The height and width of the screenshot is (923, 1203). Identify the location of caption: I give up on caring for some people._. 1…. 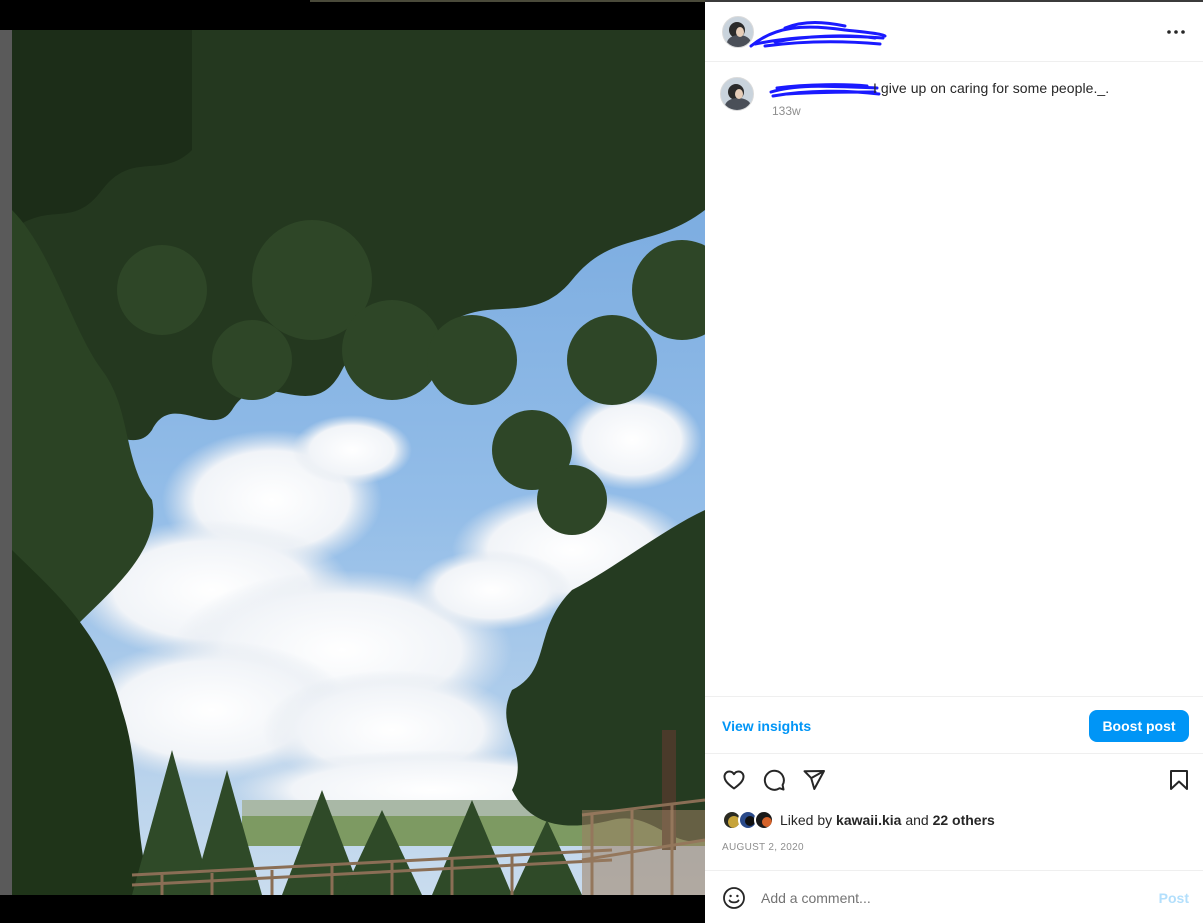
(954, 102).